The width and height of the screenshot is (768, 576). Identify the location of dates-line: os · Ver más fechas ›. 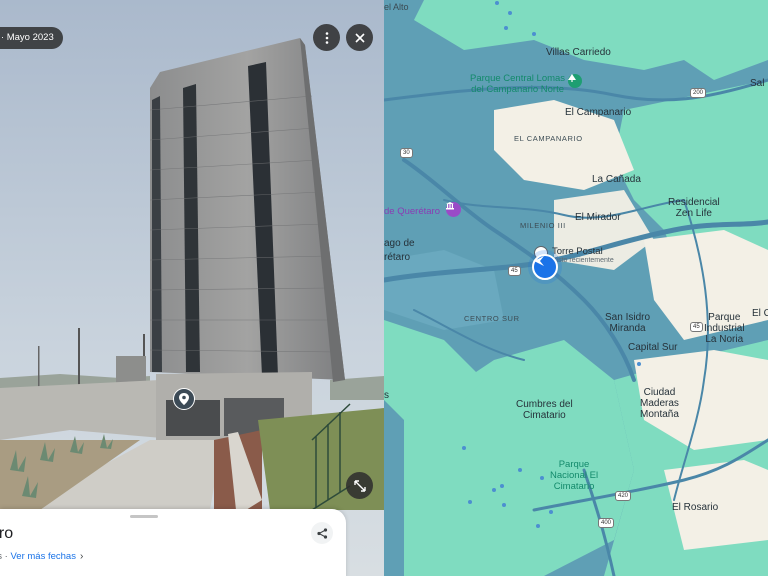
(41, 556).